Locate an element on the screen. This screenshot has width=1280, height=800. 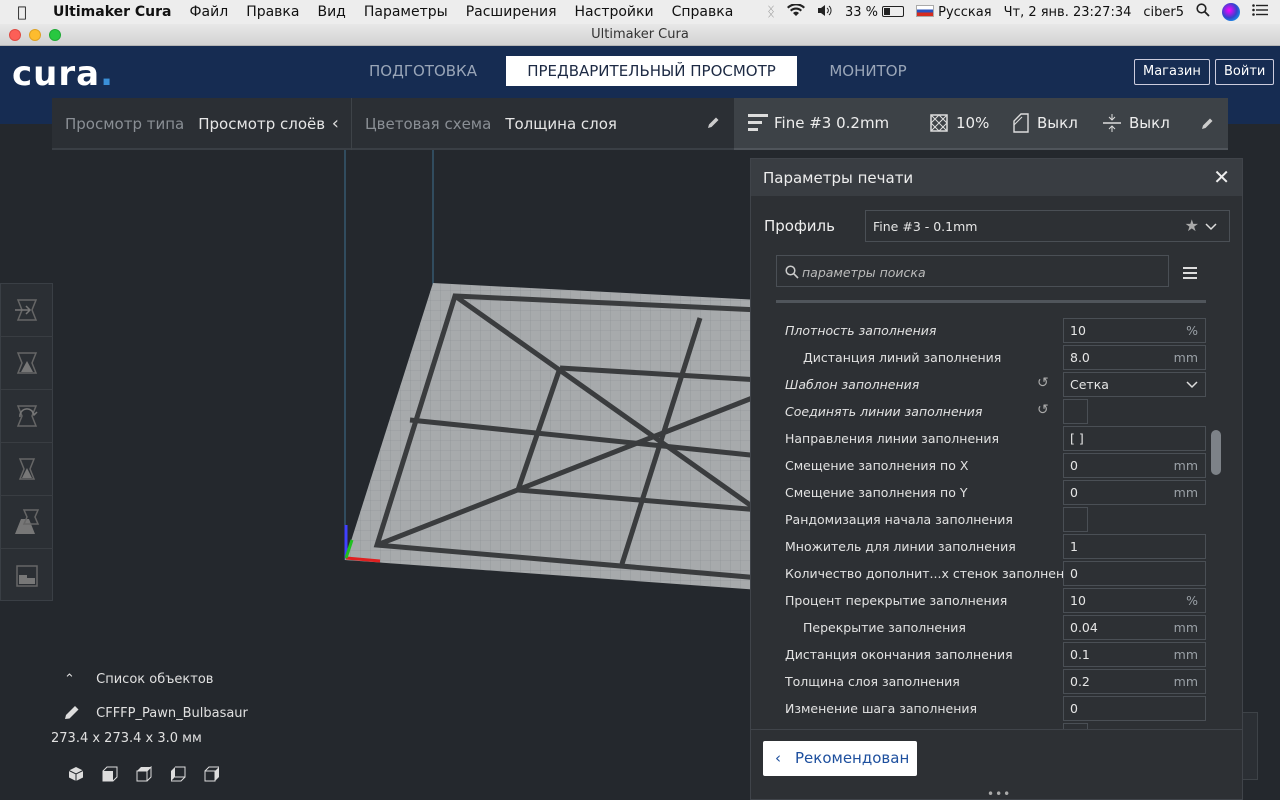
setting-input: 0.1 mm is located at coordinates (1134, 654).